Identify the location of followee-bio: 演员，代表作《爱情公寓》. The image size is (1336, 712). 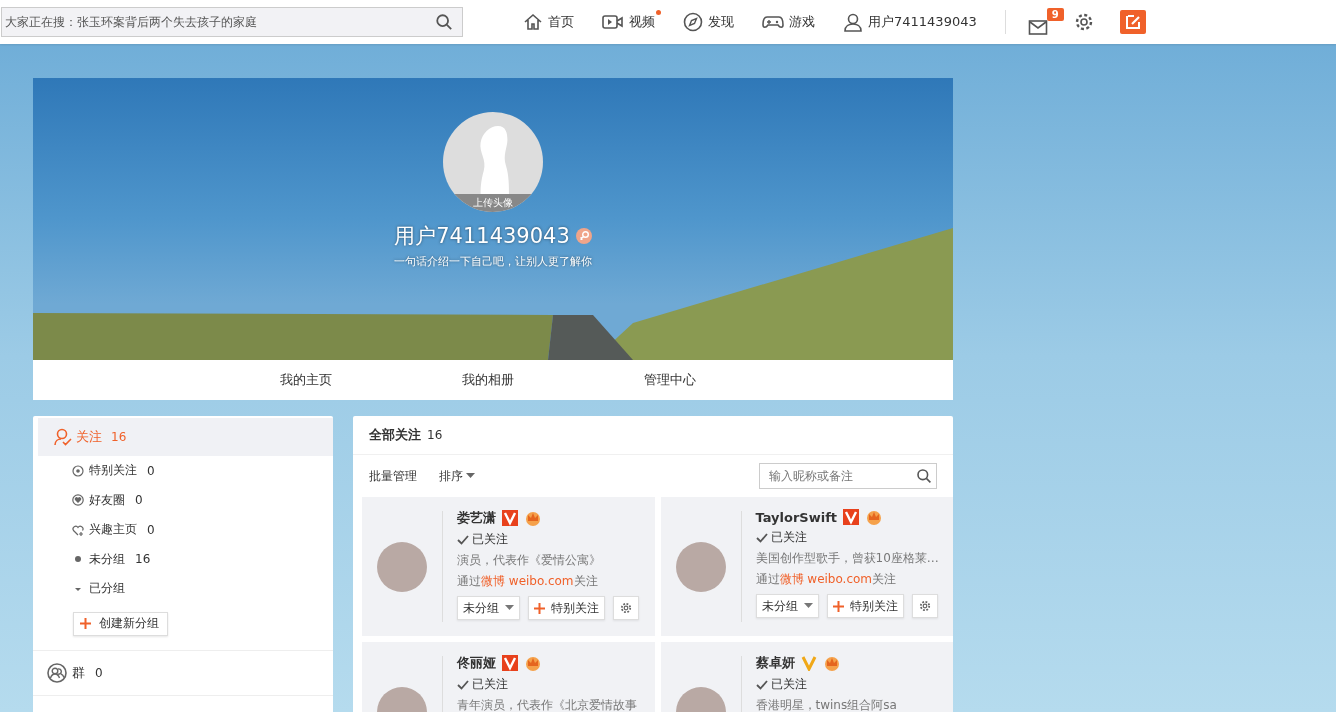
(529, 560).